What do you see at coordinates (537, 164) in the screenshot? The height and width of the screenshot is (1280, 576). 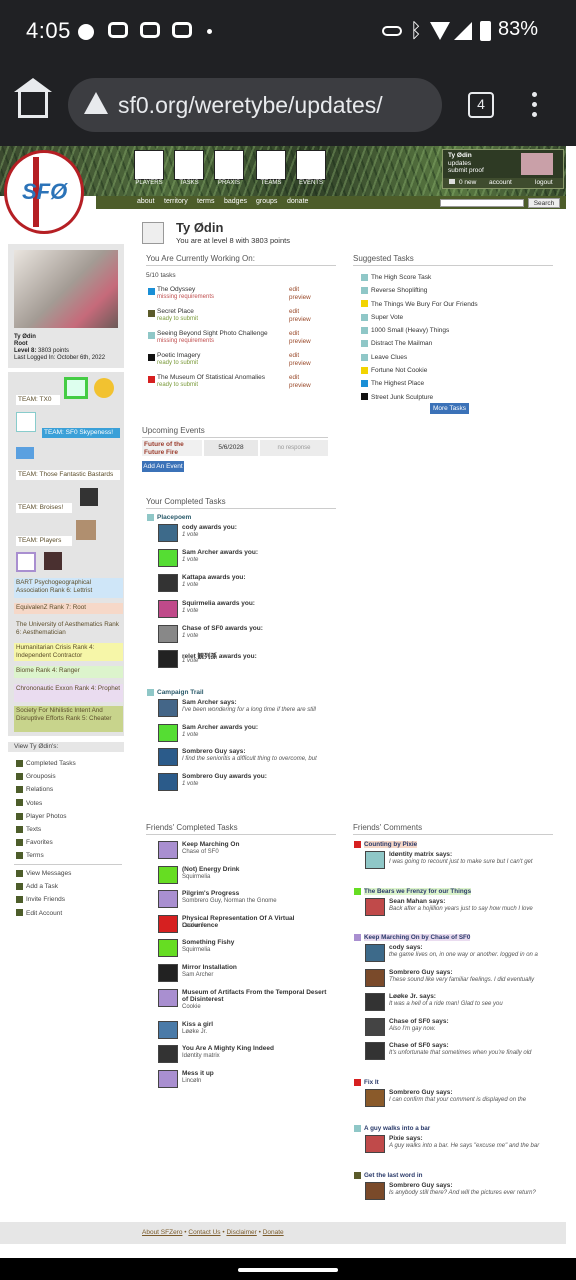 I see `user-avatar` at bounding box center [537, 164].